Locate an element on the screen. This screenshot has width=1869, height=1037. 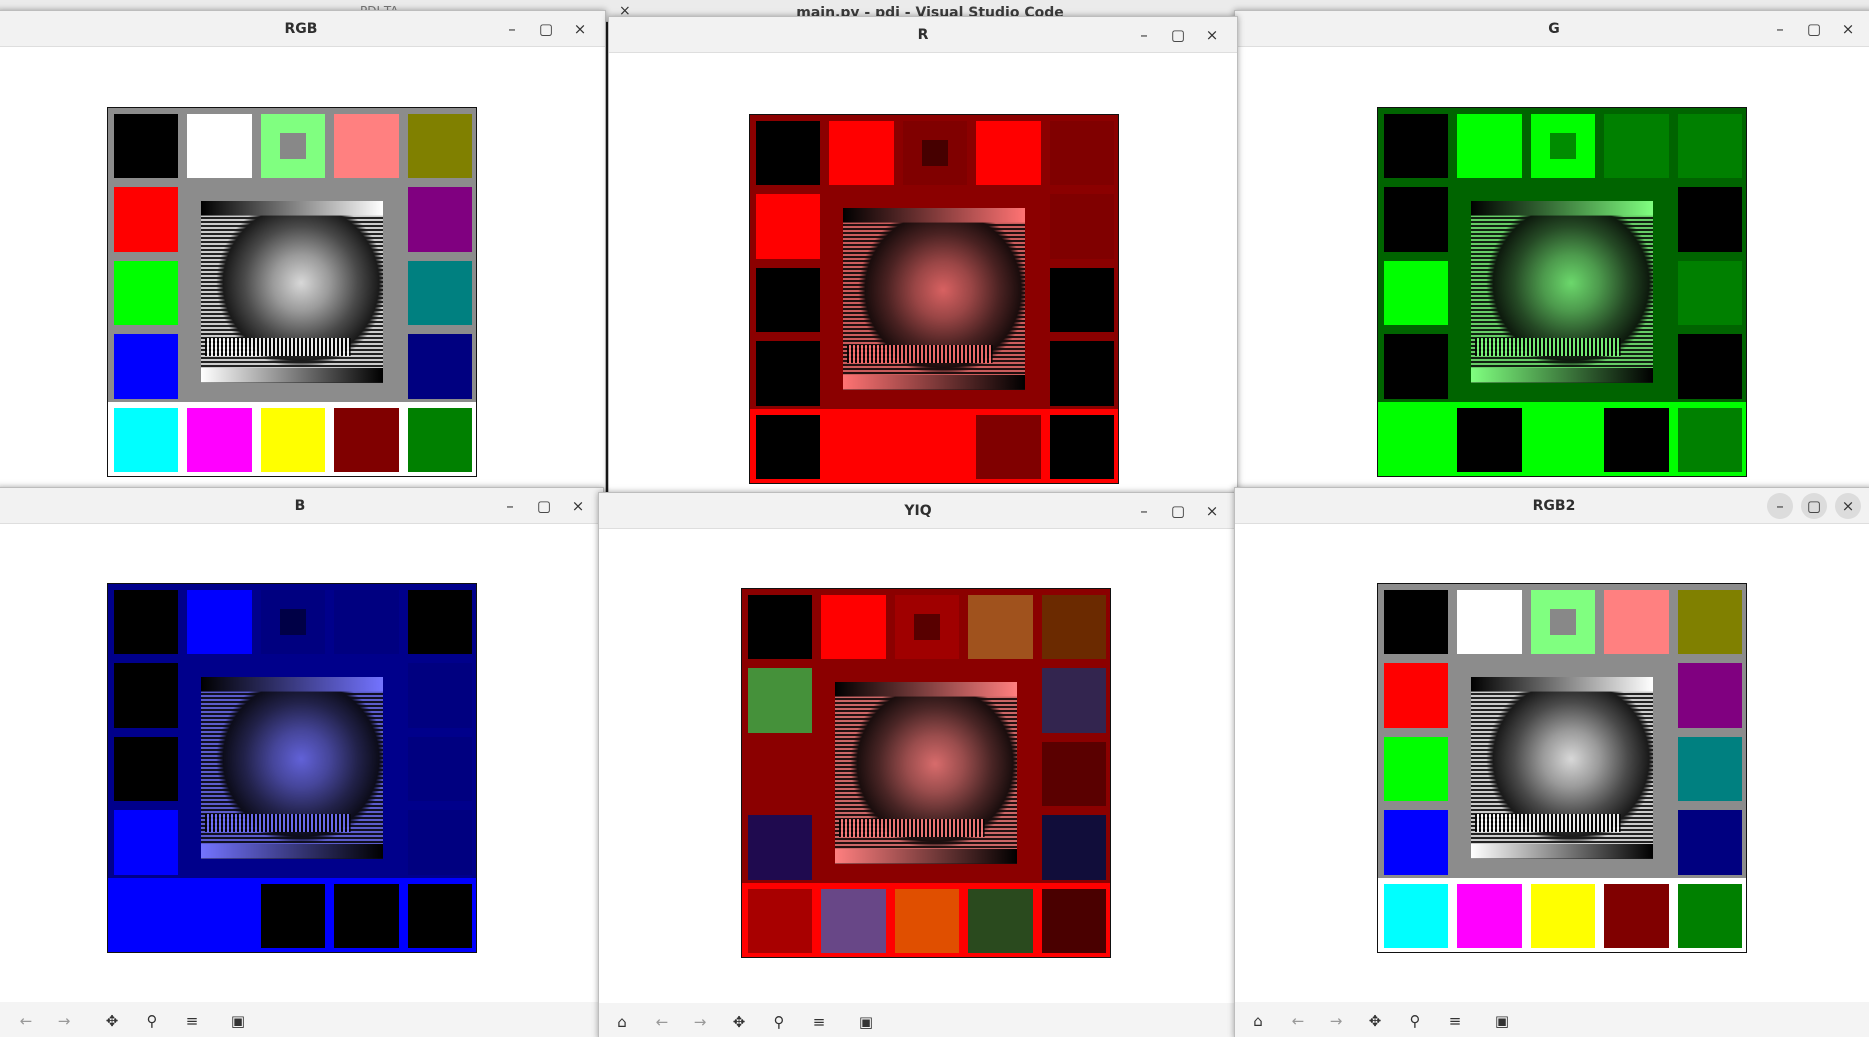
title-bar: G – ▢ × is located at coordinates (1552, 29).